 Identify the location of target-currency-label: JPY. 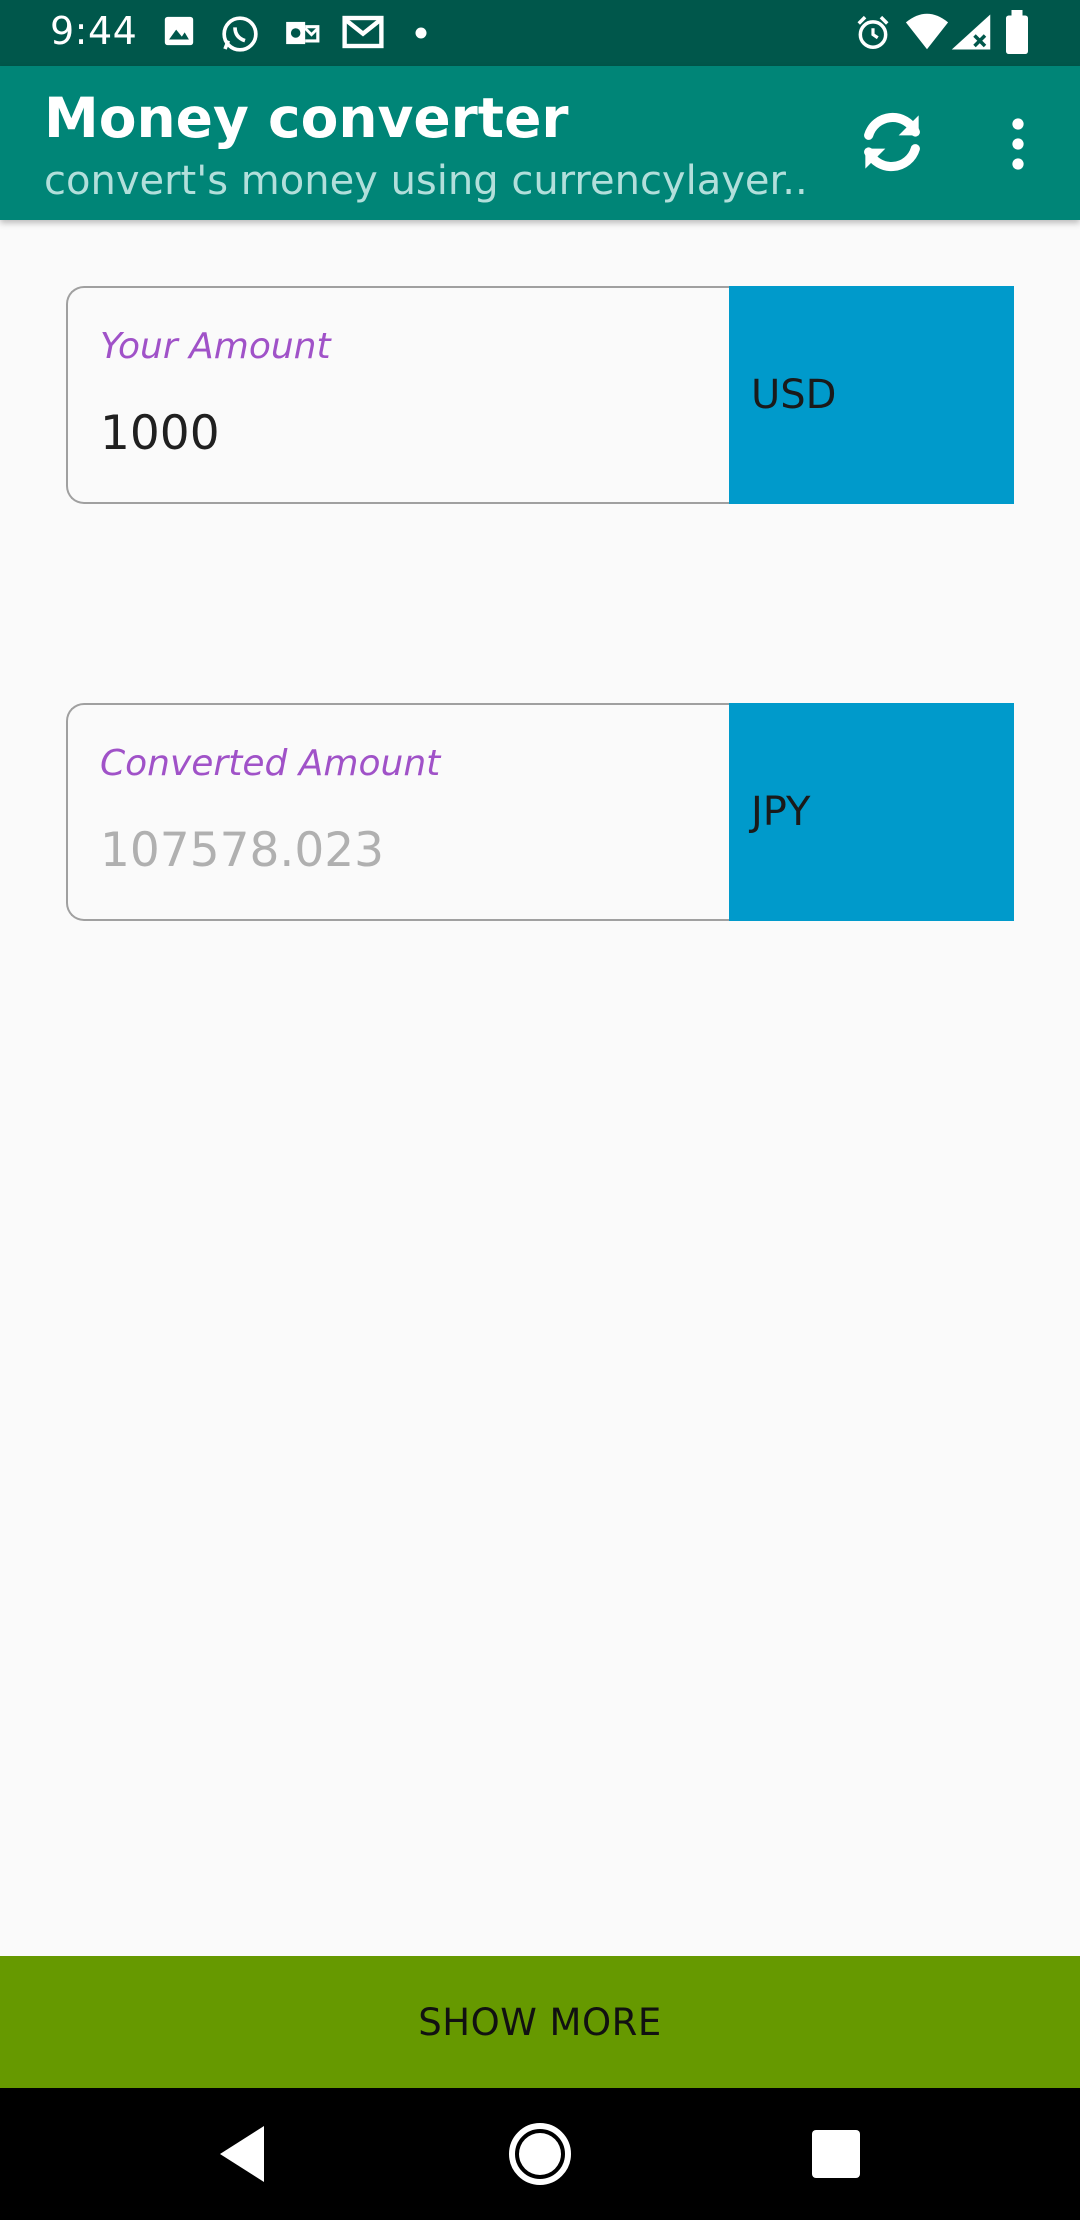
(781, 812).